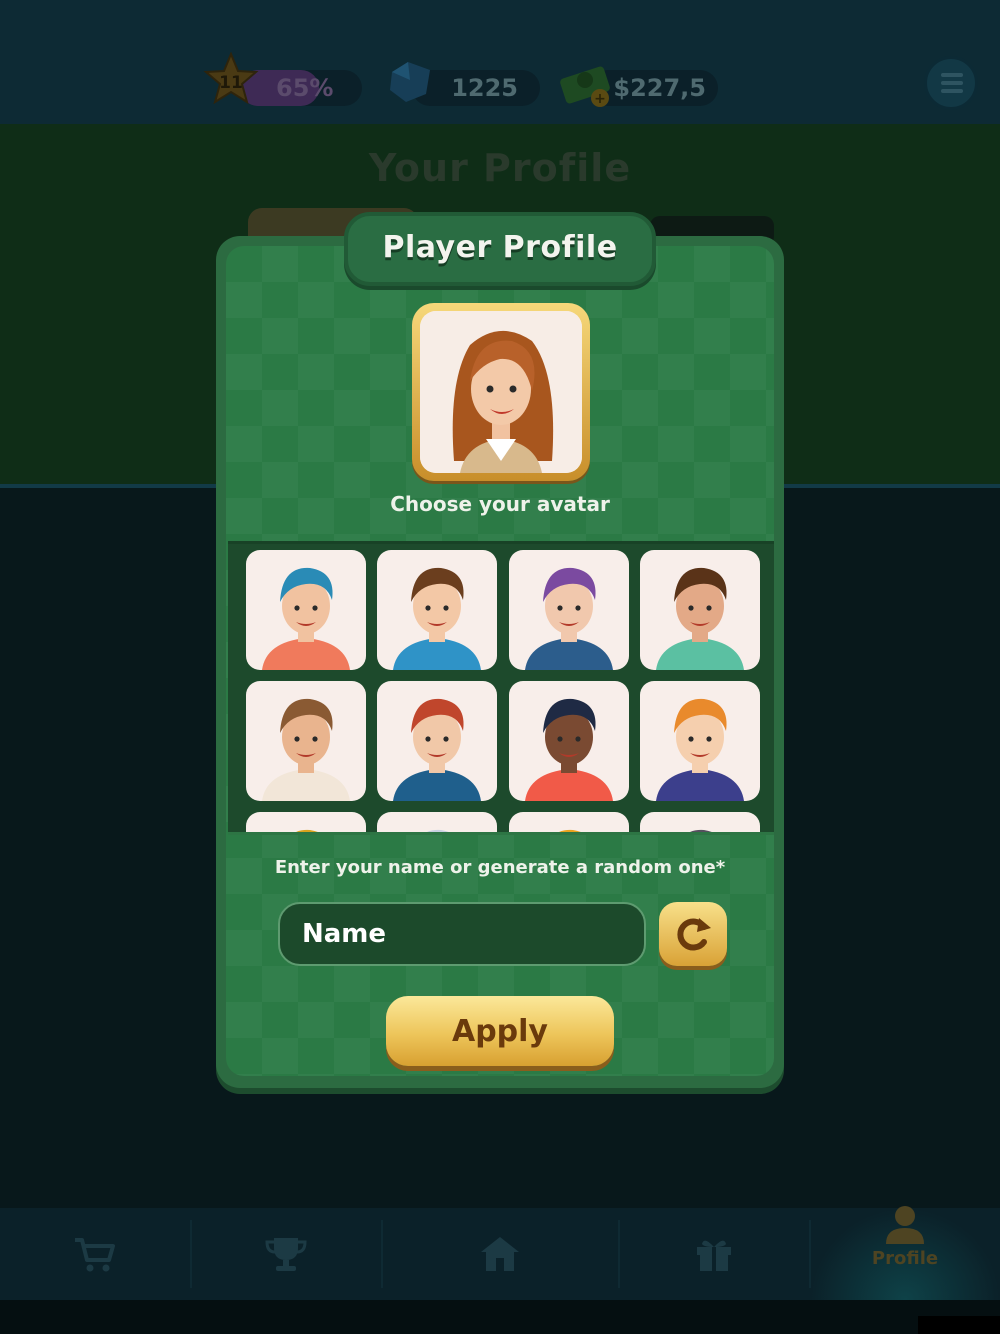 This screenshot has height=1334, width=1000. What do you see at coordinates (500, 1031) in the screenshot?
I see `apply-button: Apply` at bounding box center [500, 1031].